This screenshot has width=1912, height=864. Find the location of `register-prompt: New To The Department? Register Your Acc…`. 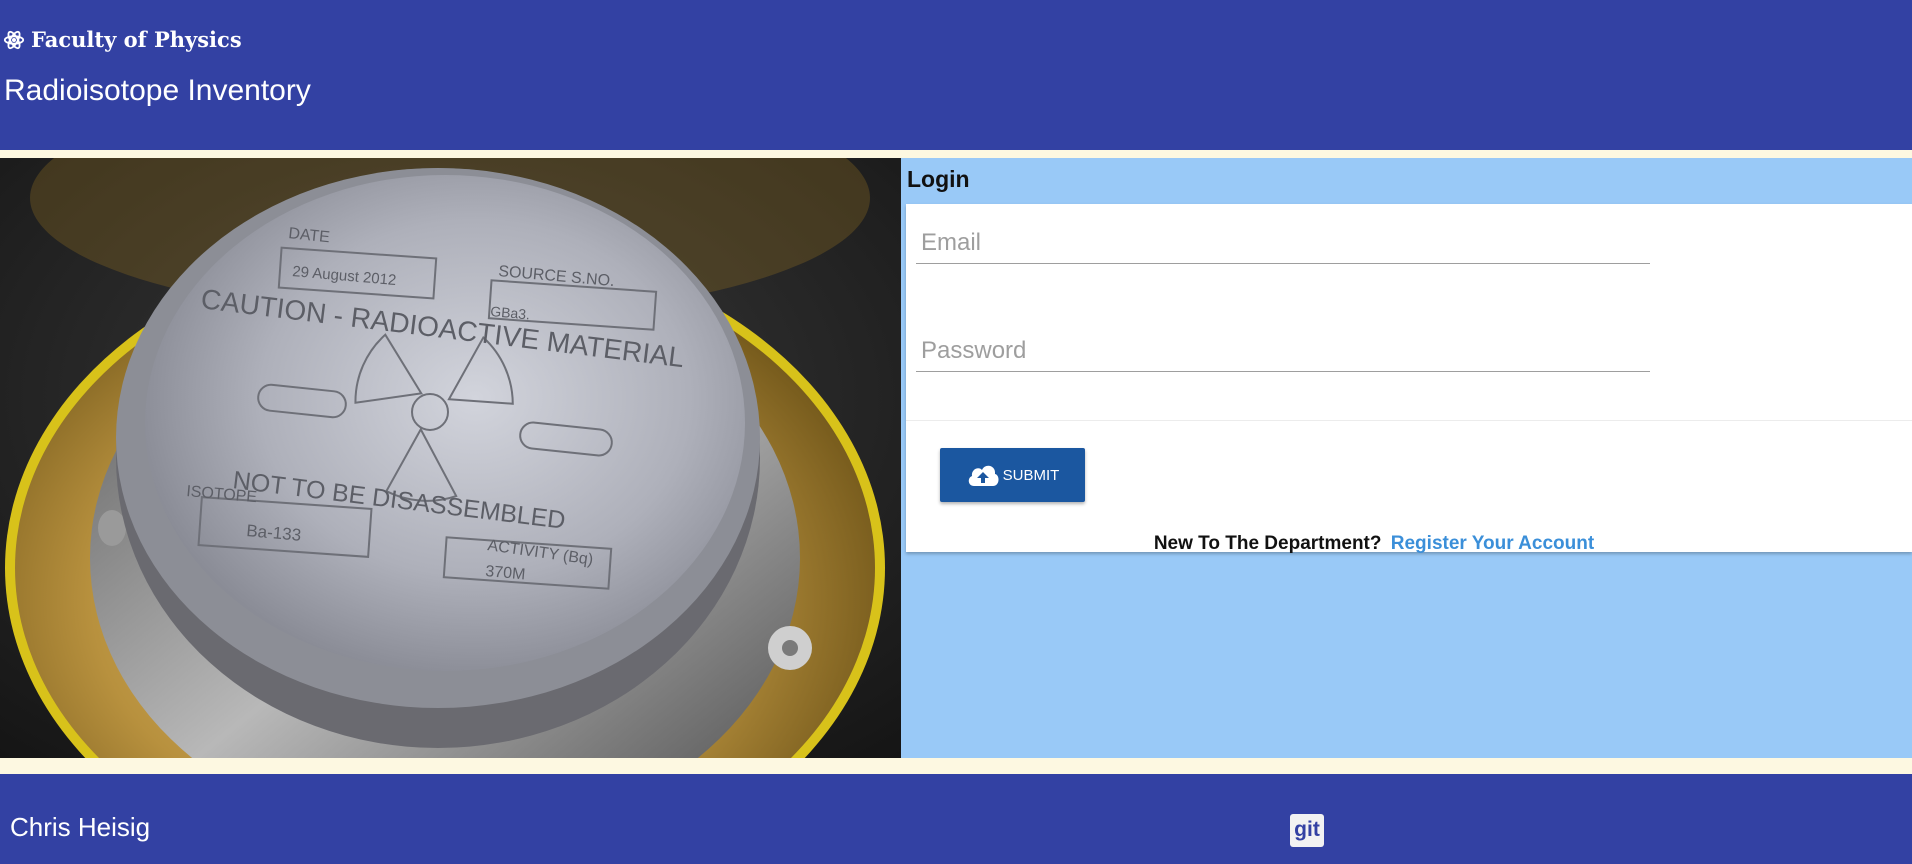

register-prompt: New To The Department? Register Your Acc… is located at coordinates (1409, 544).